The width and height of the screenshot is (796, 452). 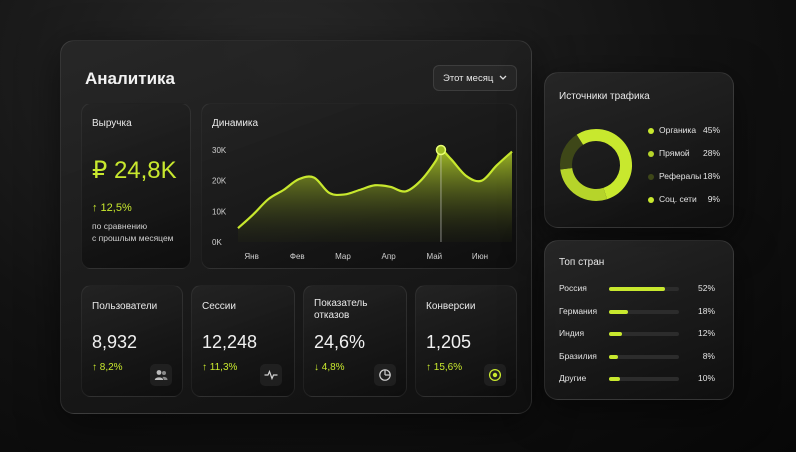 What do you see at coordinates (674, 153) in the screenshot?
I see `legend-name: Прямой` at bounding box center [674, 153].